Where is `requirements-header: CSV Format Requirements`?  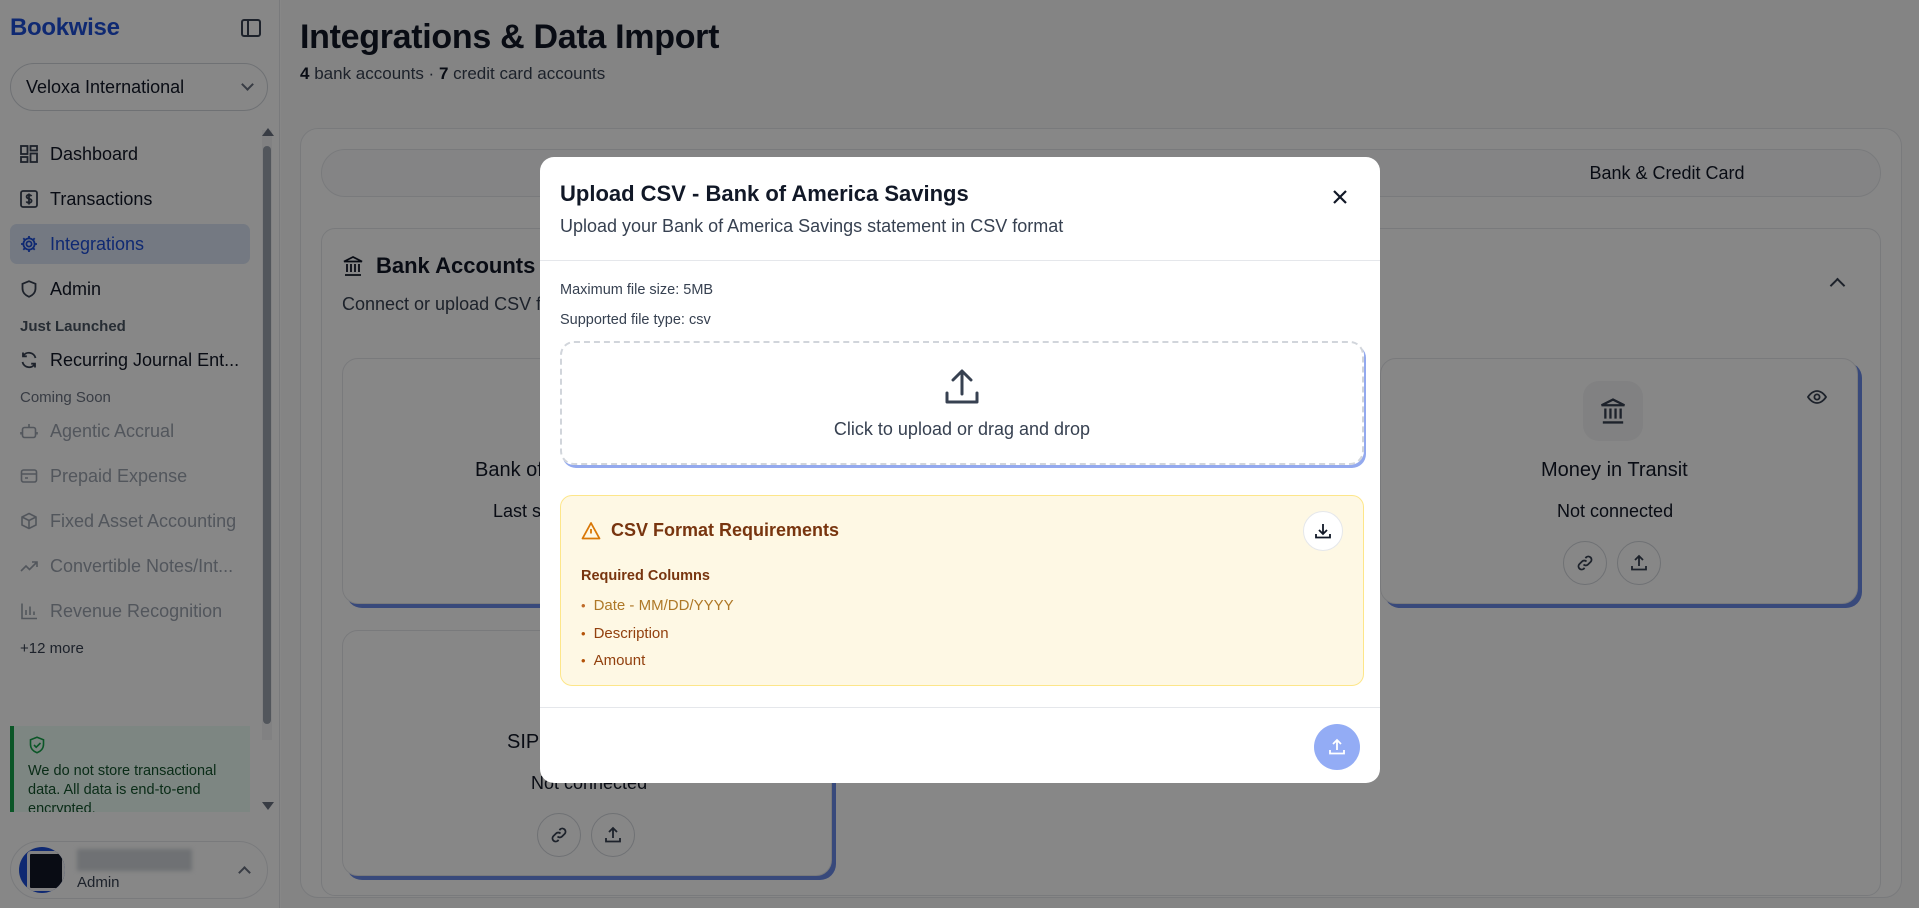 requirements-header: CSV Format Requirements is located at coordinates (710, 530).